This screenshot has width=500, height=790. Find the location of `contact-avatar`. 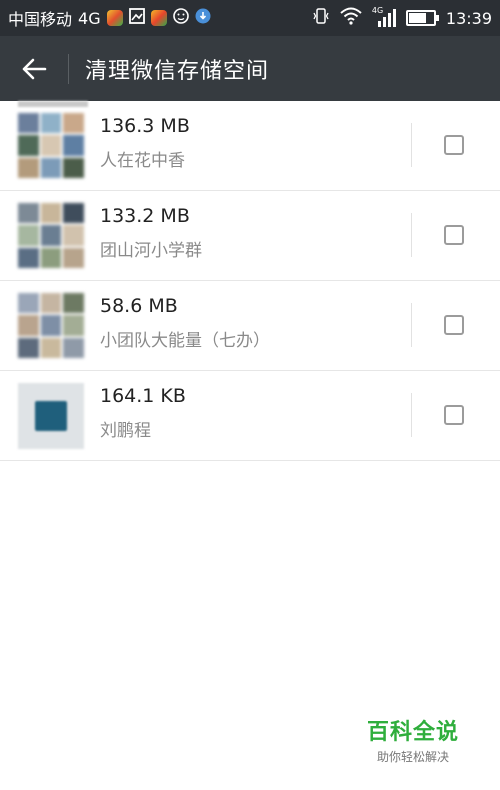

contact-avatar is located at coordinates (51, 415).